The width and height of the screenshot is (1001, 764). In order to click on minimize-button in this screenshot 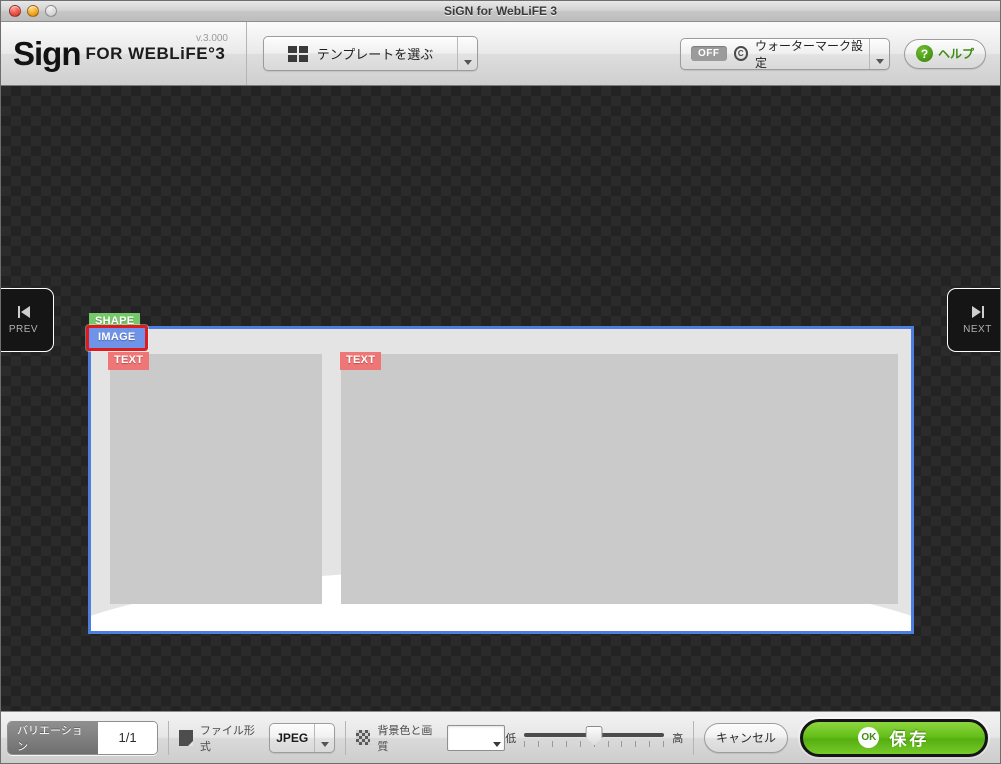, I will do `click(33, 11)`.